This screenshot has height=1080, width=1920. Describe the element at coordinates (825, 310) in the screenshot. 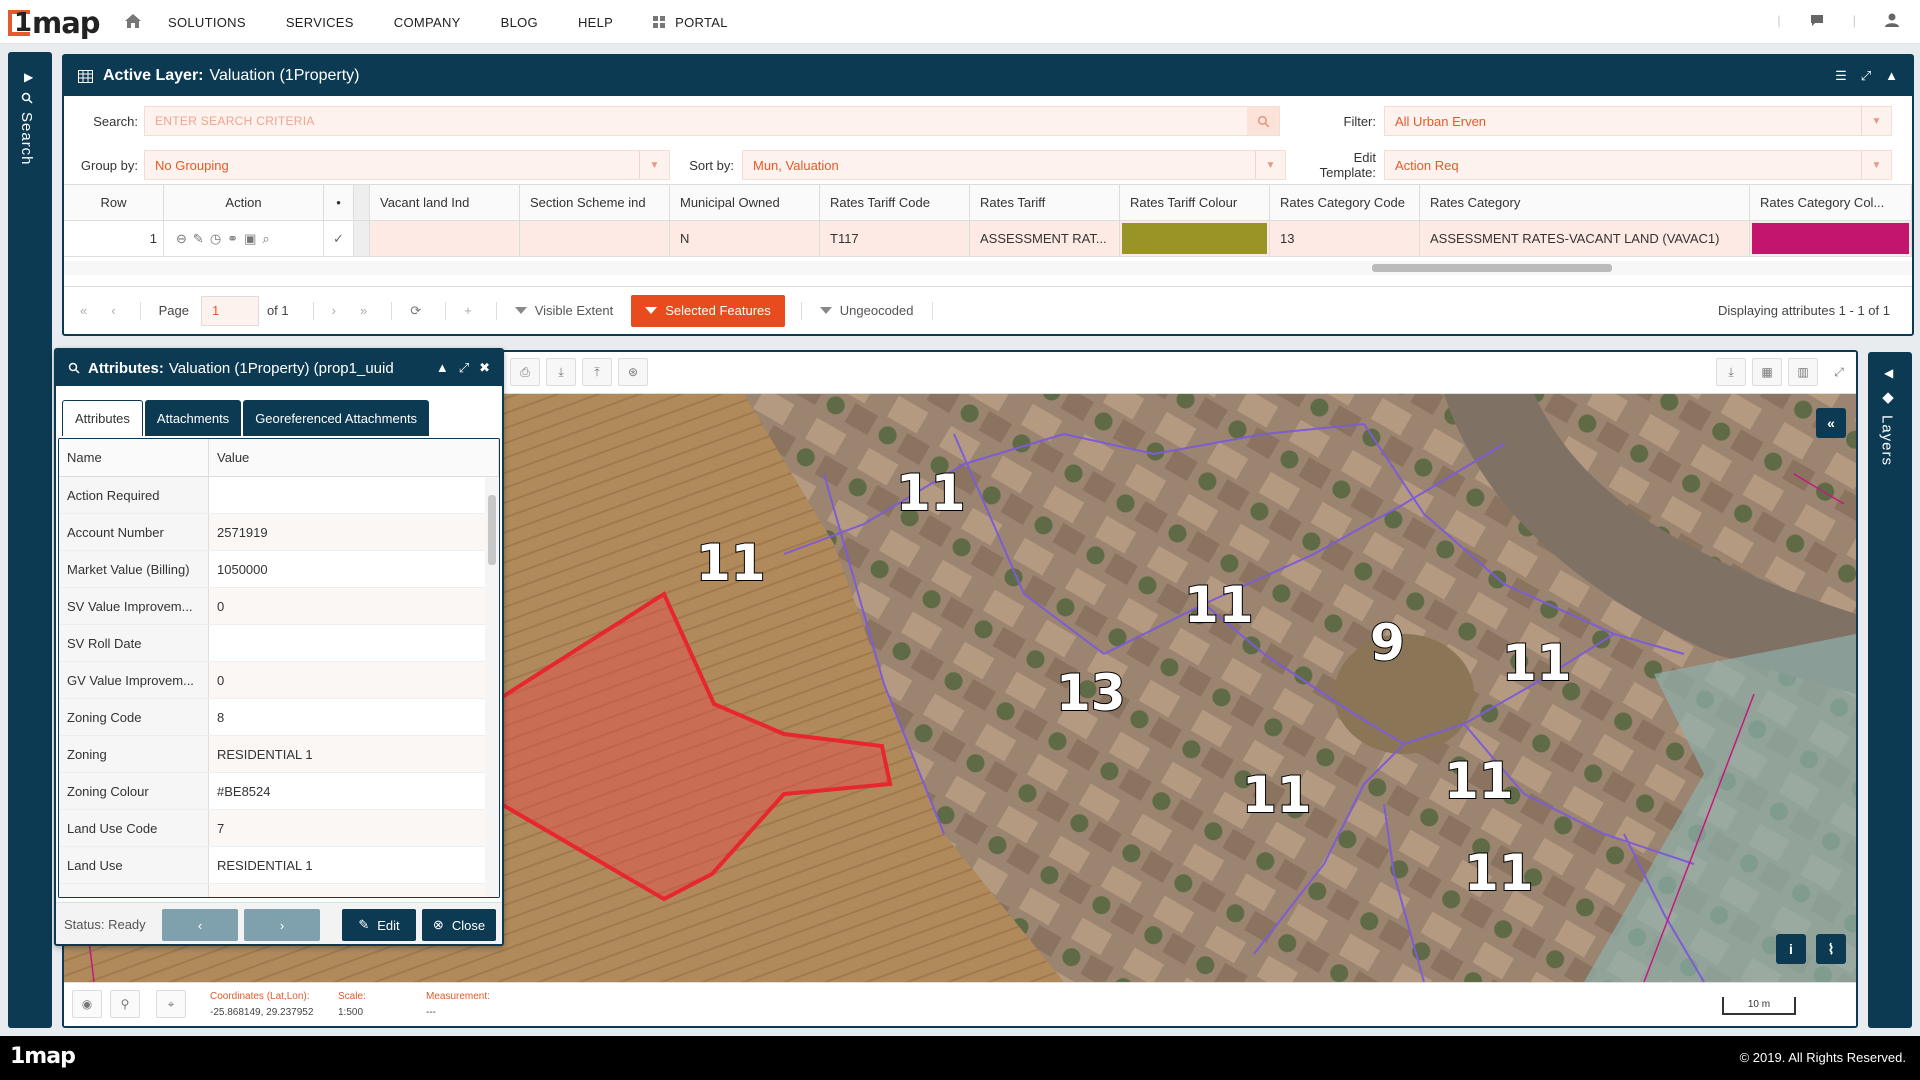

I see `filter-icon` at that location.